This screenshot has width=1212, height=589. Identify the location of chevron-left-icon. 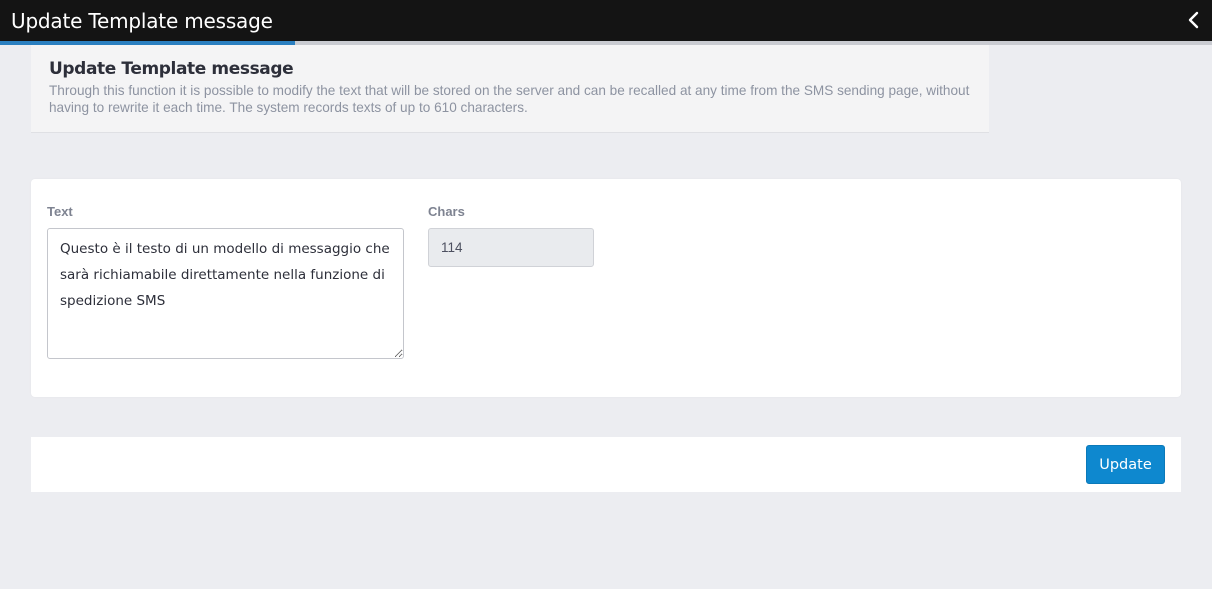
(1193, 20).